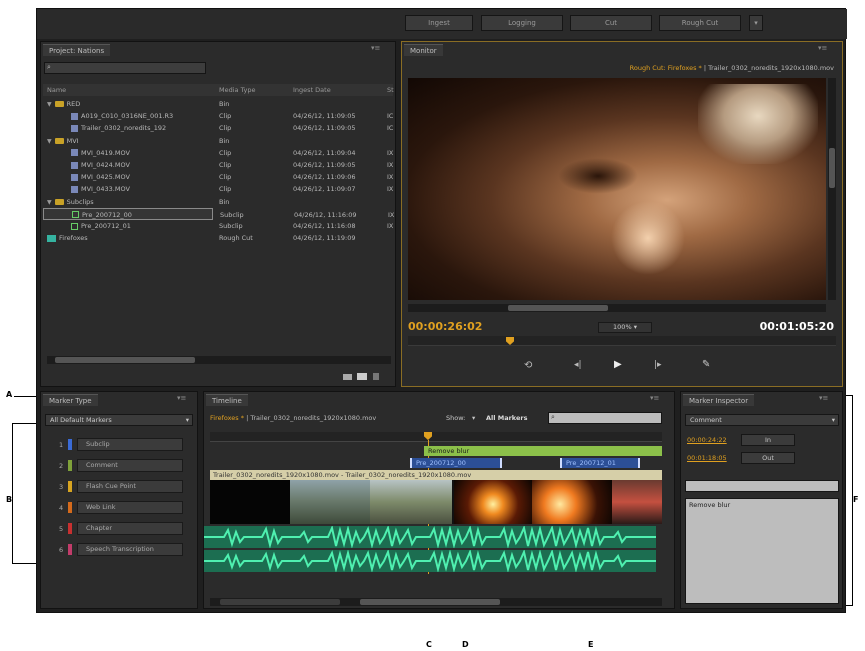 The image size is (865, 651). I want to click on marker-type-button: Flash Cue Point, so click(130, 486).